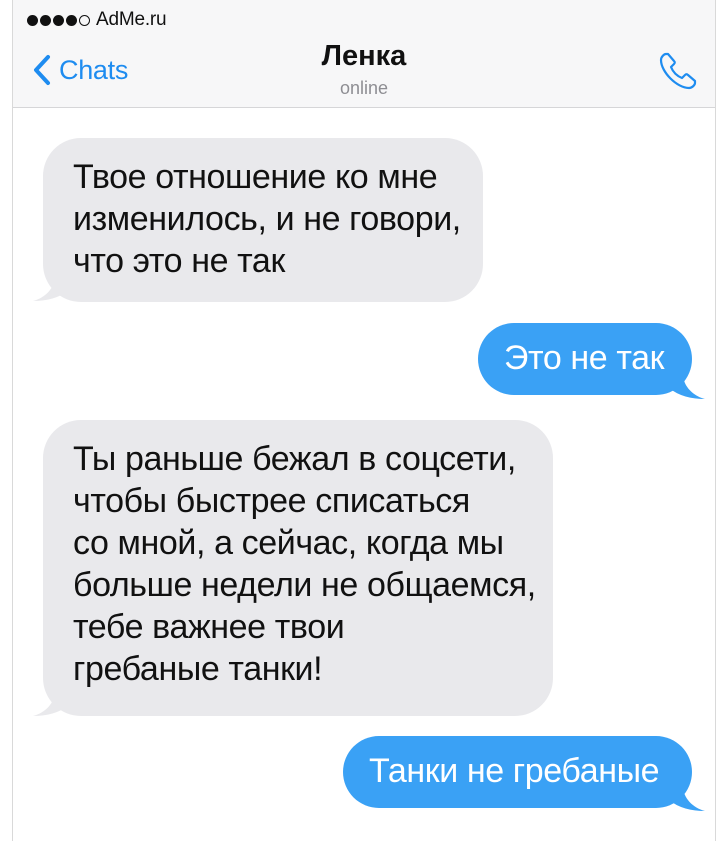 The image size is (728, 841). Describe the element at coordinates (198, 669) in the screenshot. I see `message-line: гребаные танки!` at that location.